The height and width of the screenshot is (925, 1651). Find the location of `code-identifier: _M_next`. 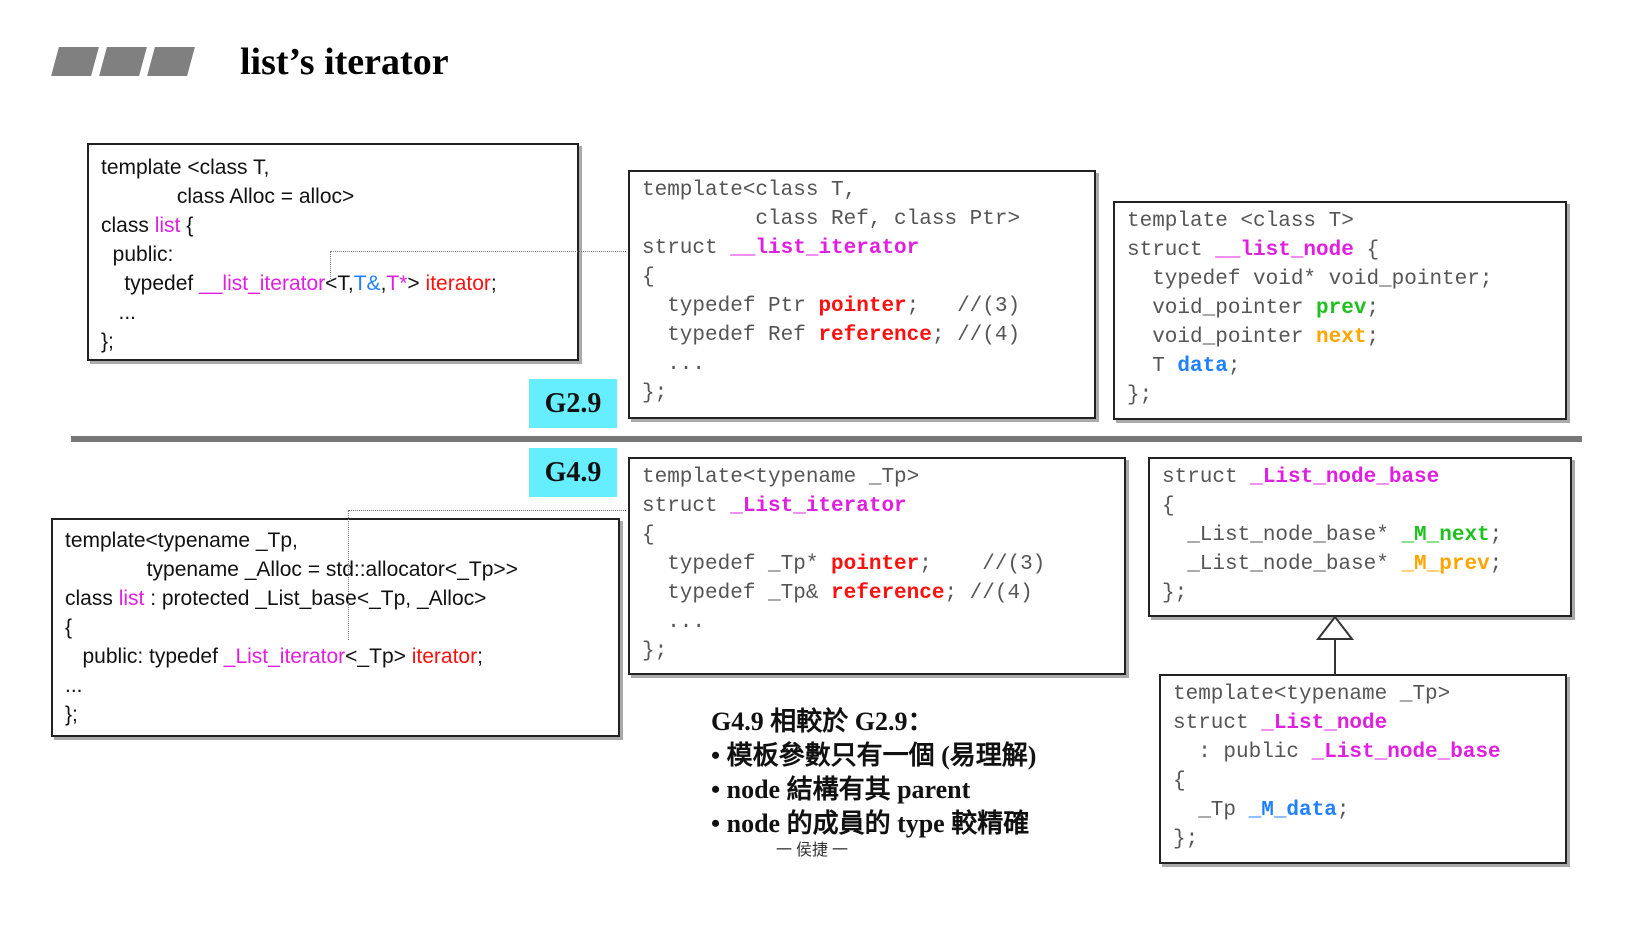

code-identifier: _M_next is located at coordinates (1445, 535).